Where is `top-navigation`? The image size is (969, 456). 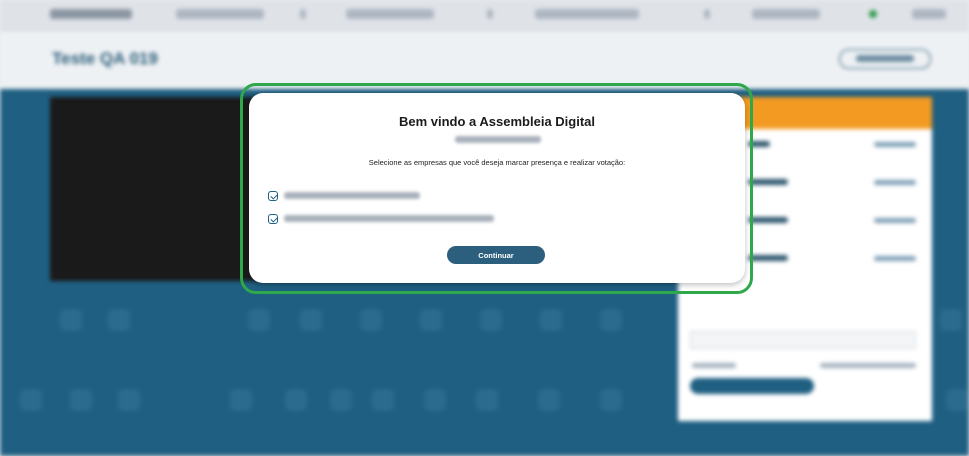 top-navigation is located at coordinates (484, 15).